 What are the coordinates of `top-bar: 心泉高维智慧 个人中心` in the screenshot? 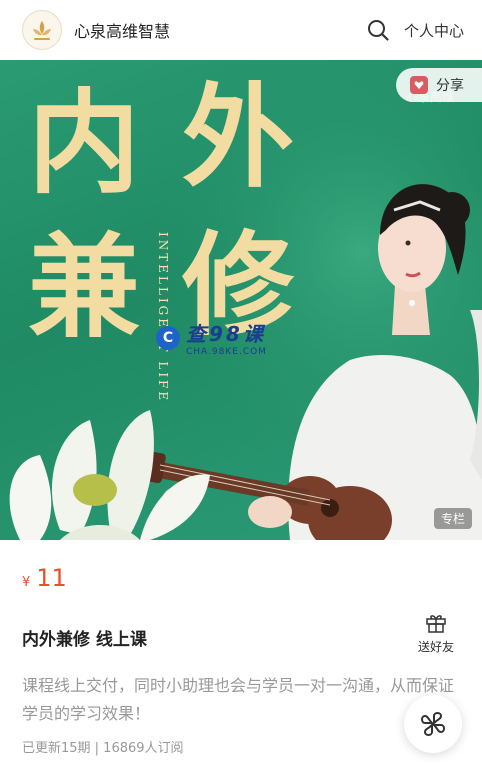 It's located at (241, 30).